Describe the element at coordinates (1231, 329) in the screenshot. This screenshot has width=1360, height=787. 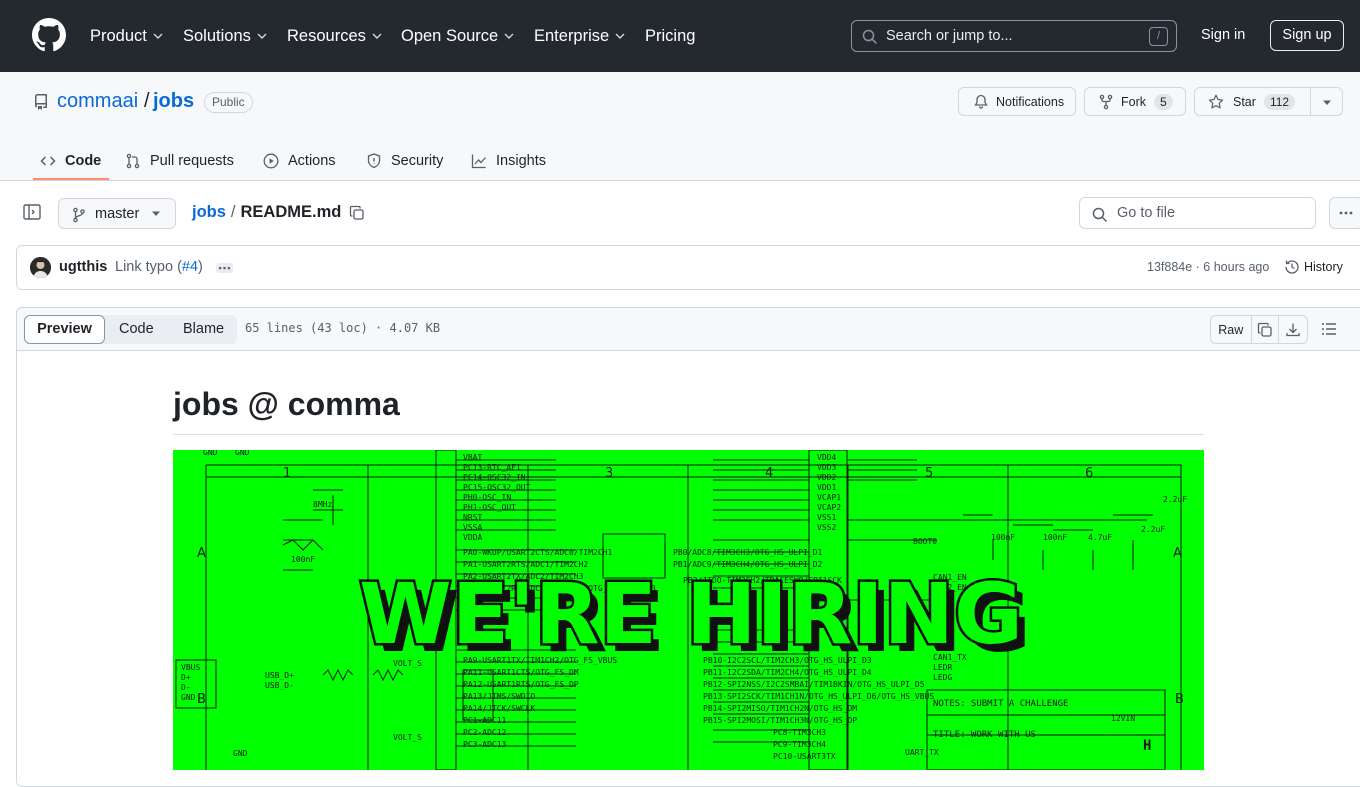
I see `raw-button: Raw` at that location.